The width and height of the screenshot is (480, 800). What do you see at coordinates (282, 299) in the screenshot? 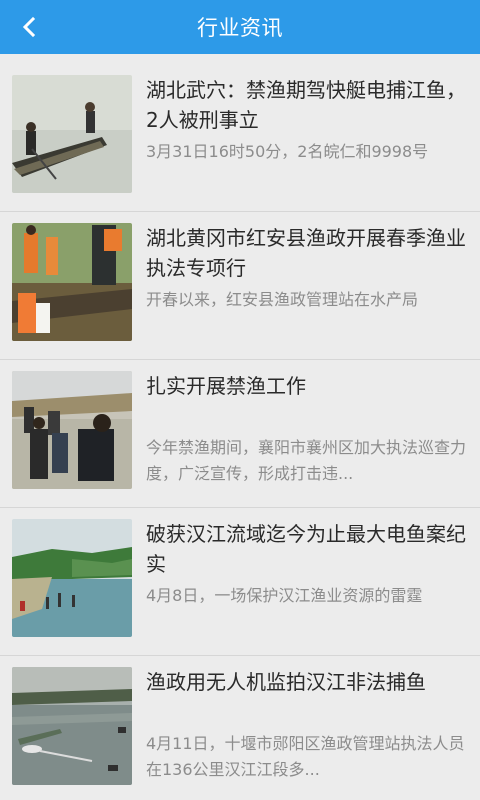
I see `news-summary: 开春以来，红安县渔政管理站在水产局` at bounding box center [282, 299].